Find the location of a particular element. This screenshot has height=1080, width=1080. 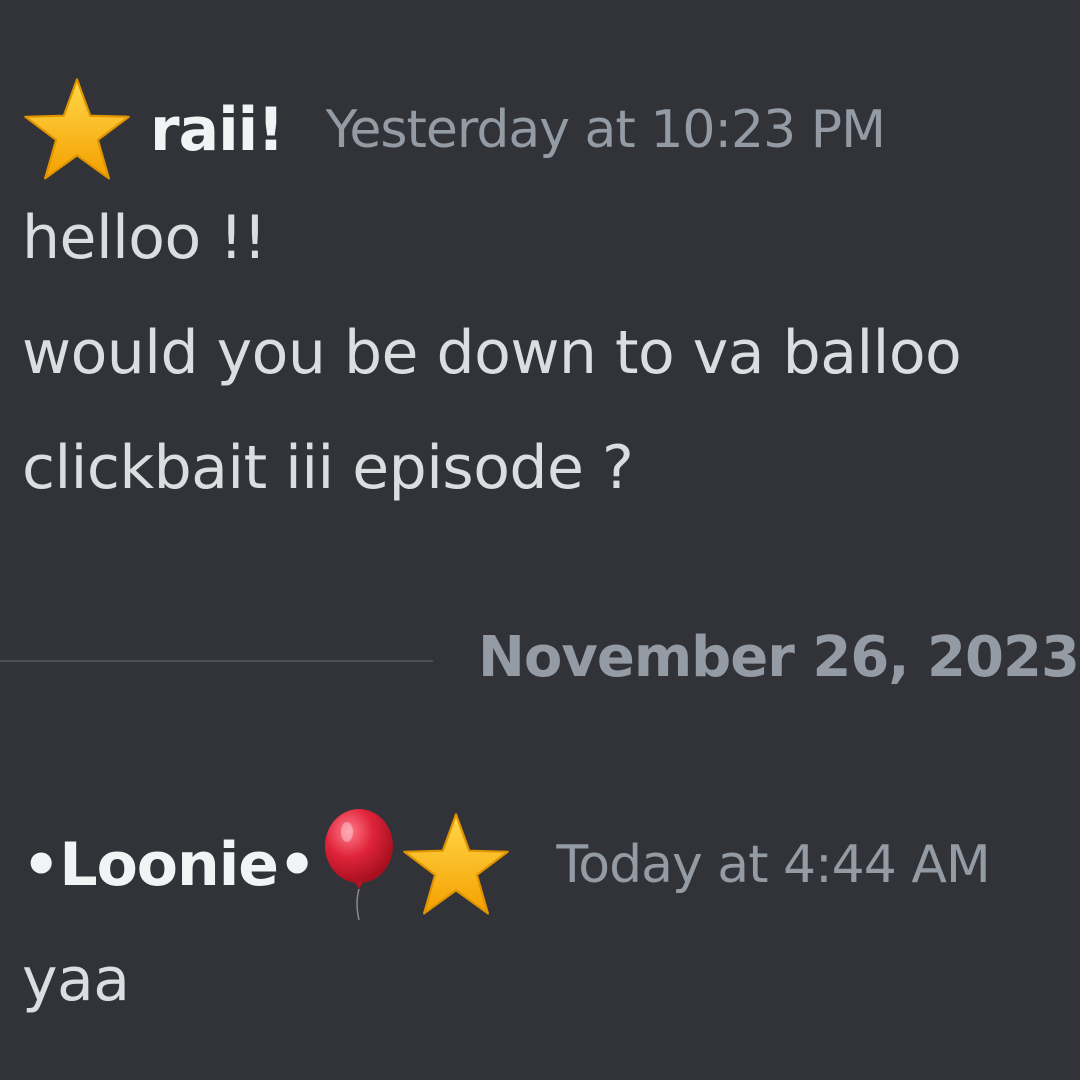

date-divider: November 26, 2023 is located at coordinates (540, 660).